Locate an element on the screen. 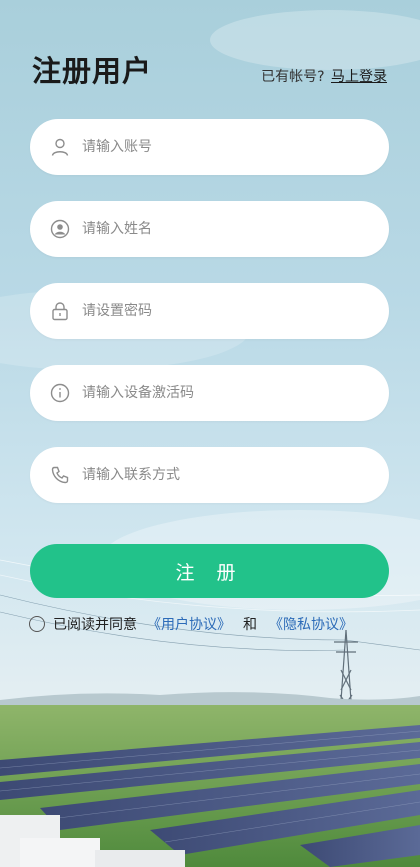 The height and width of the screenshot is (867, 420). name-input is located at coordinates (235, 229).